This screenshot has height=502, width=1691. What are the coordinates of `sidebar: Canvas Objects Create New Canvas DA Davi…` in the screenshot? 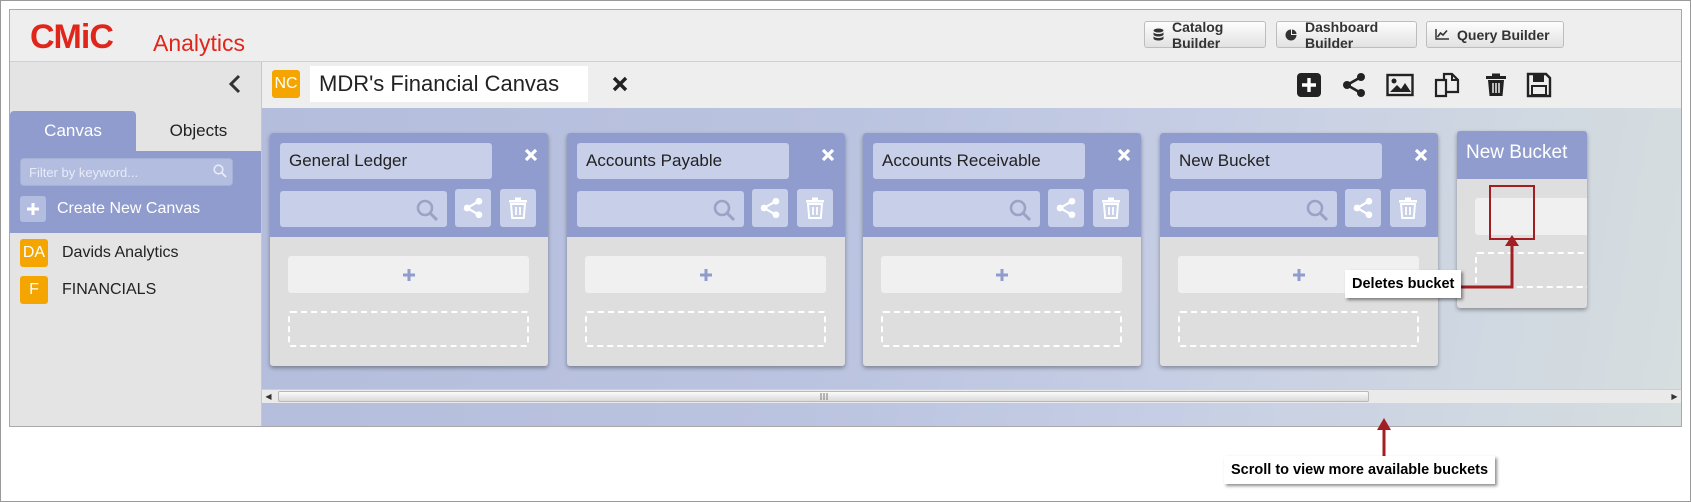 It's located at (136, 244).